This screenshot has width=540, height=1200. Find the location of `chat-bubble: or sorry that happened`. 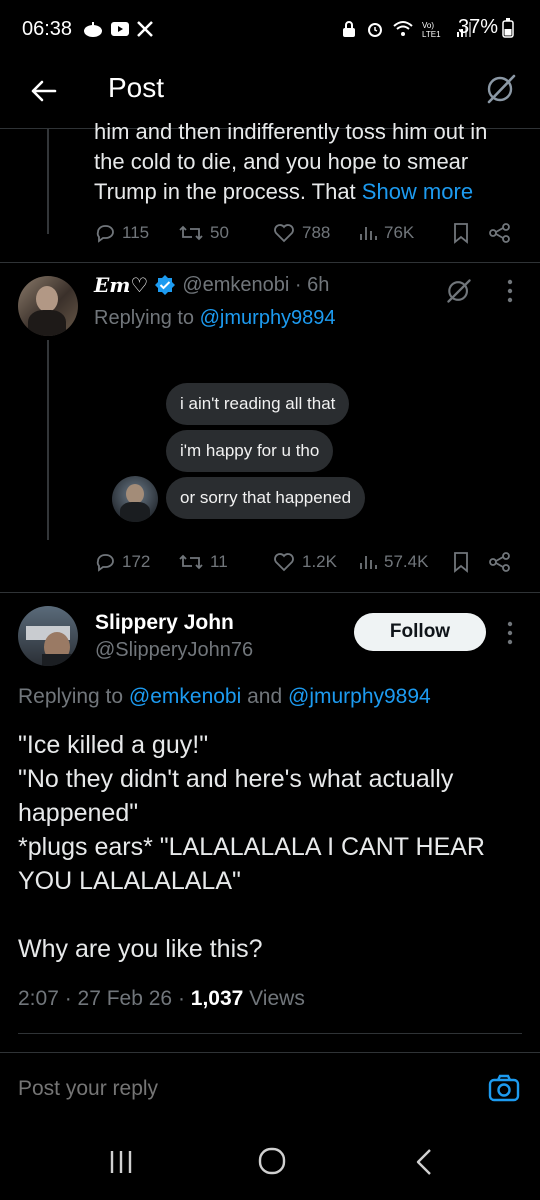

chat-bubble: or sorry that happened is located at coordinates (266, 498).